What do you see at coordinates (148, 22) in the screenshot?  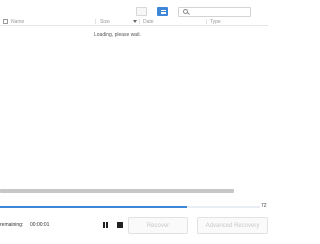 I see `column-date: Date` at bounding box center [148, 22].